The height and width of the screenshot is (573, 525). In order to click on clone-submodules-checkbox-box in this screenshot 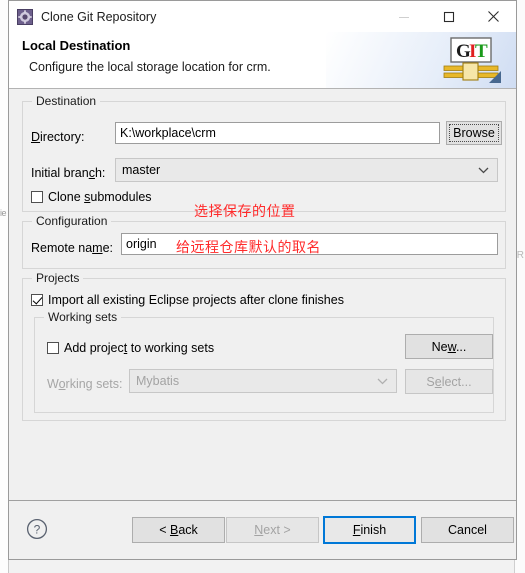, I will do `click(37, 197)`.